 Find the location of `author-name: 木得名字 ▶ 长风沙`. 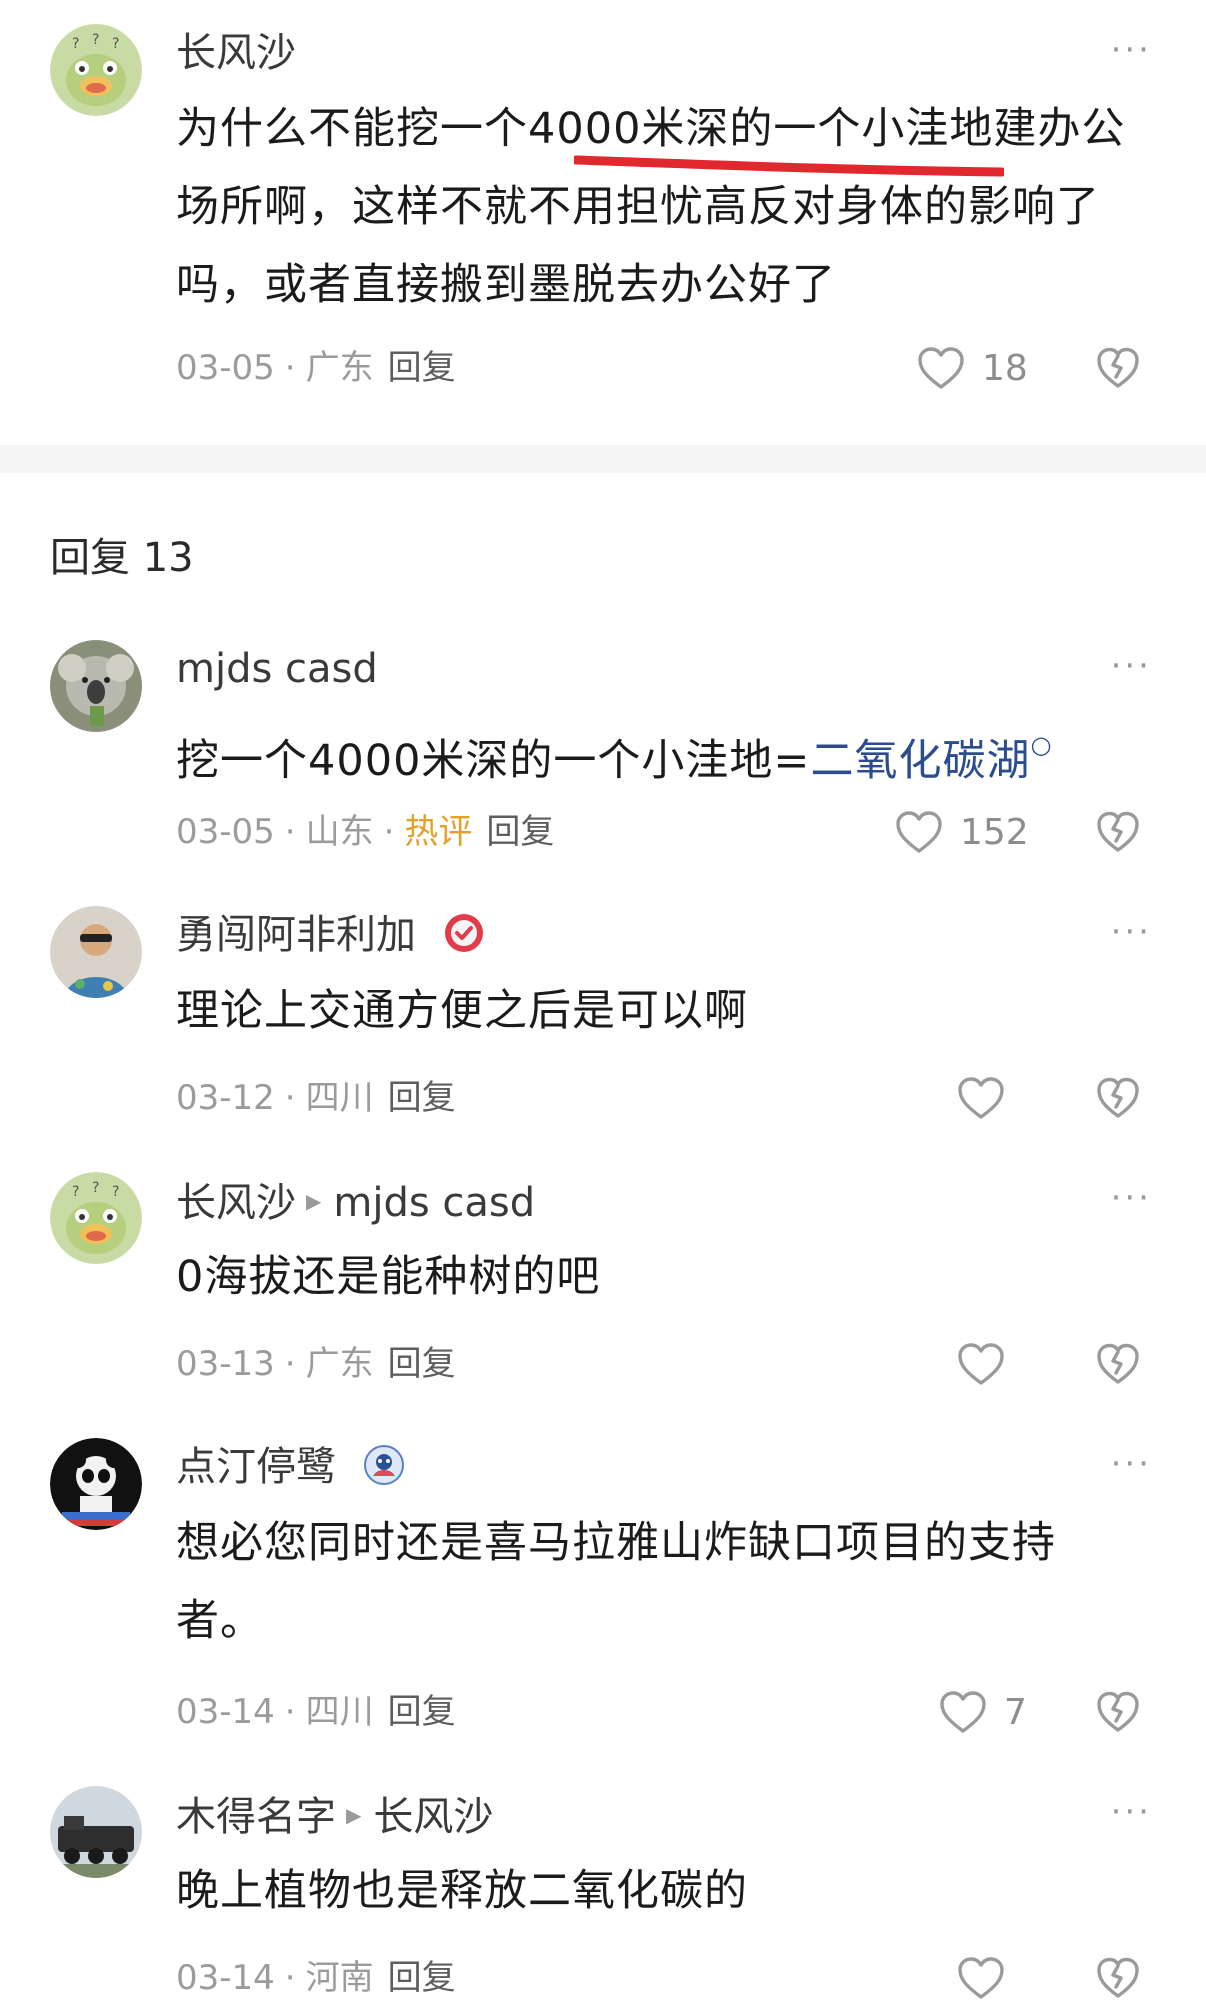

author-name: 木得名字 ▶ 长风沙 is located at coordinates (334, 1816).